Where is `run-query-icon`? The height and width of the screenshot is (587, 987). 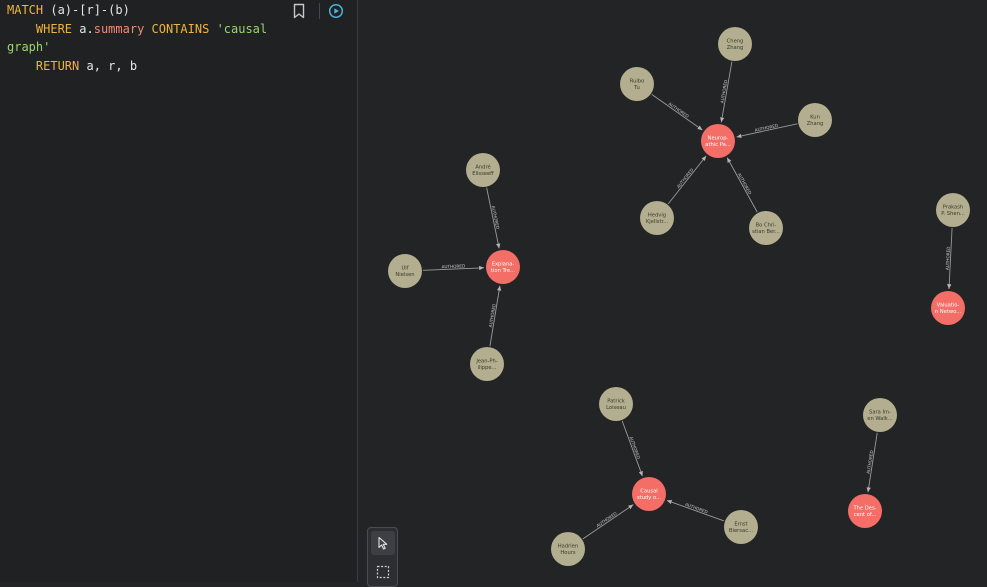
run-query-icon is located at coordinates (336, 11).